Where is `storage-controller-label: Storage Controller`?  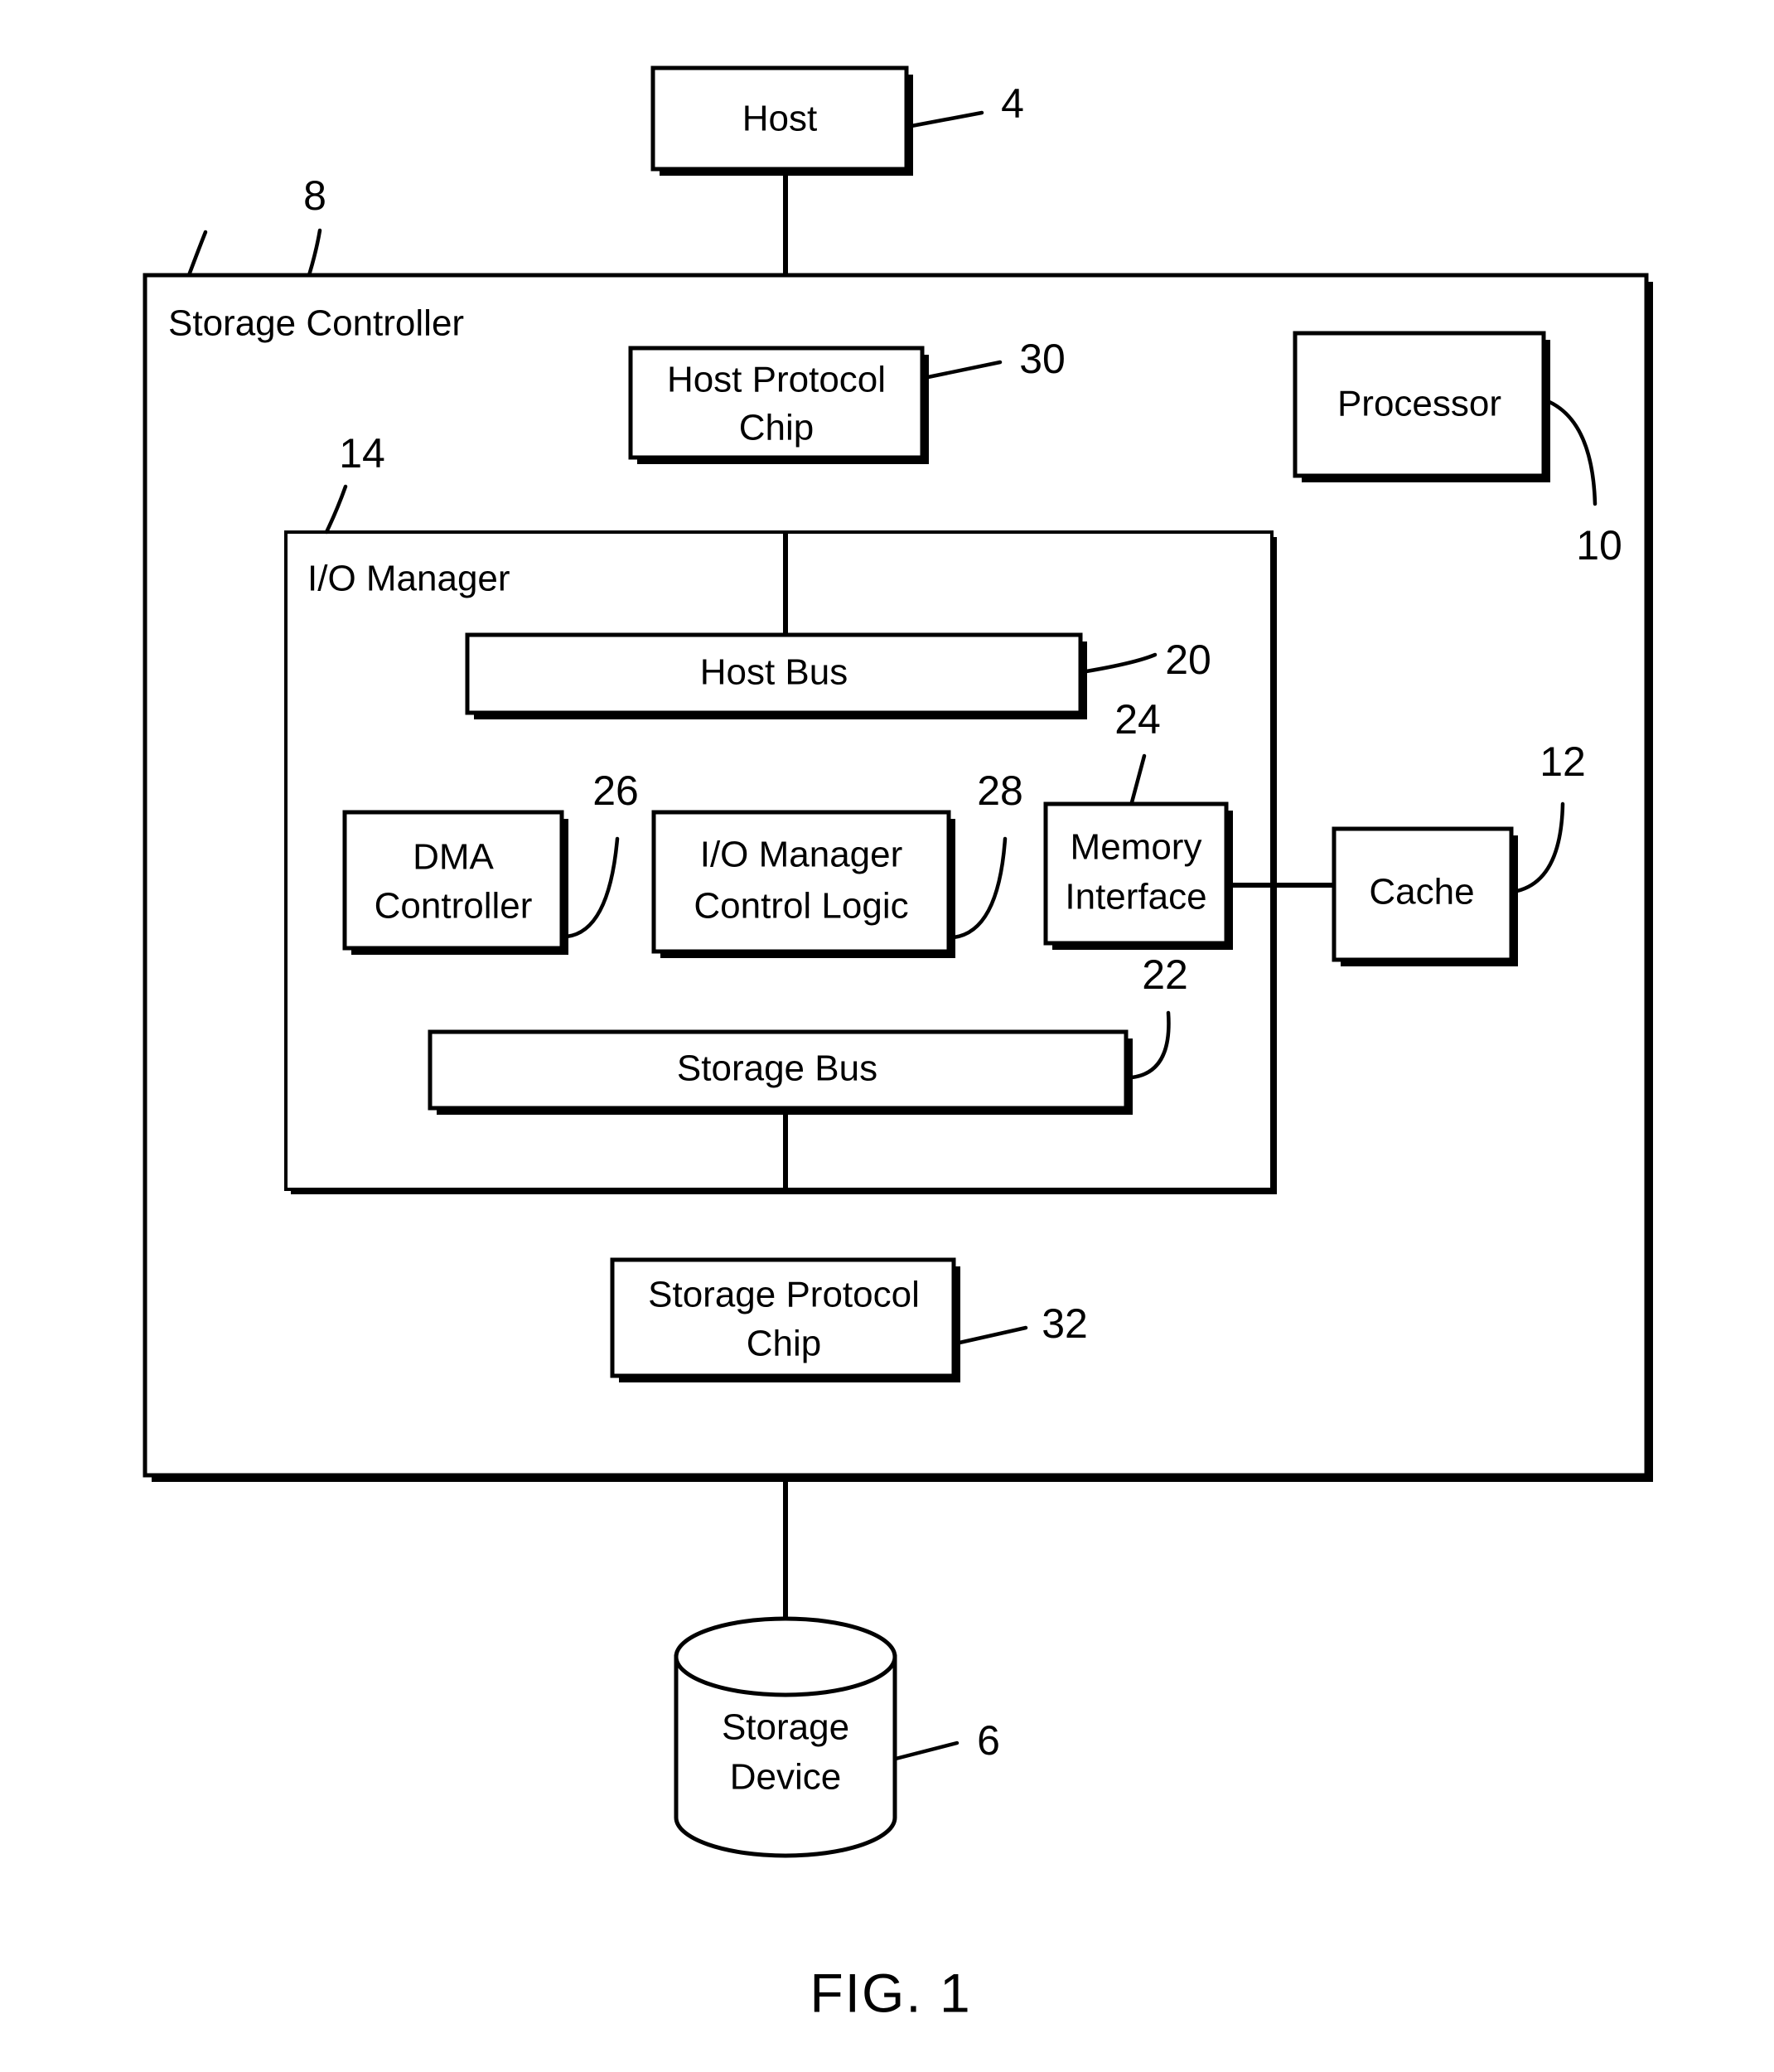 storage-controller-label: Storage Controller is located at coordinates (316, 323).